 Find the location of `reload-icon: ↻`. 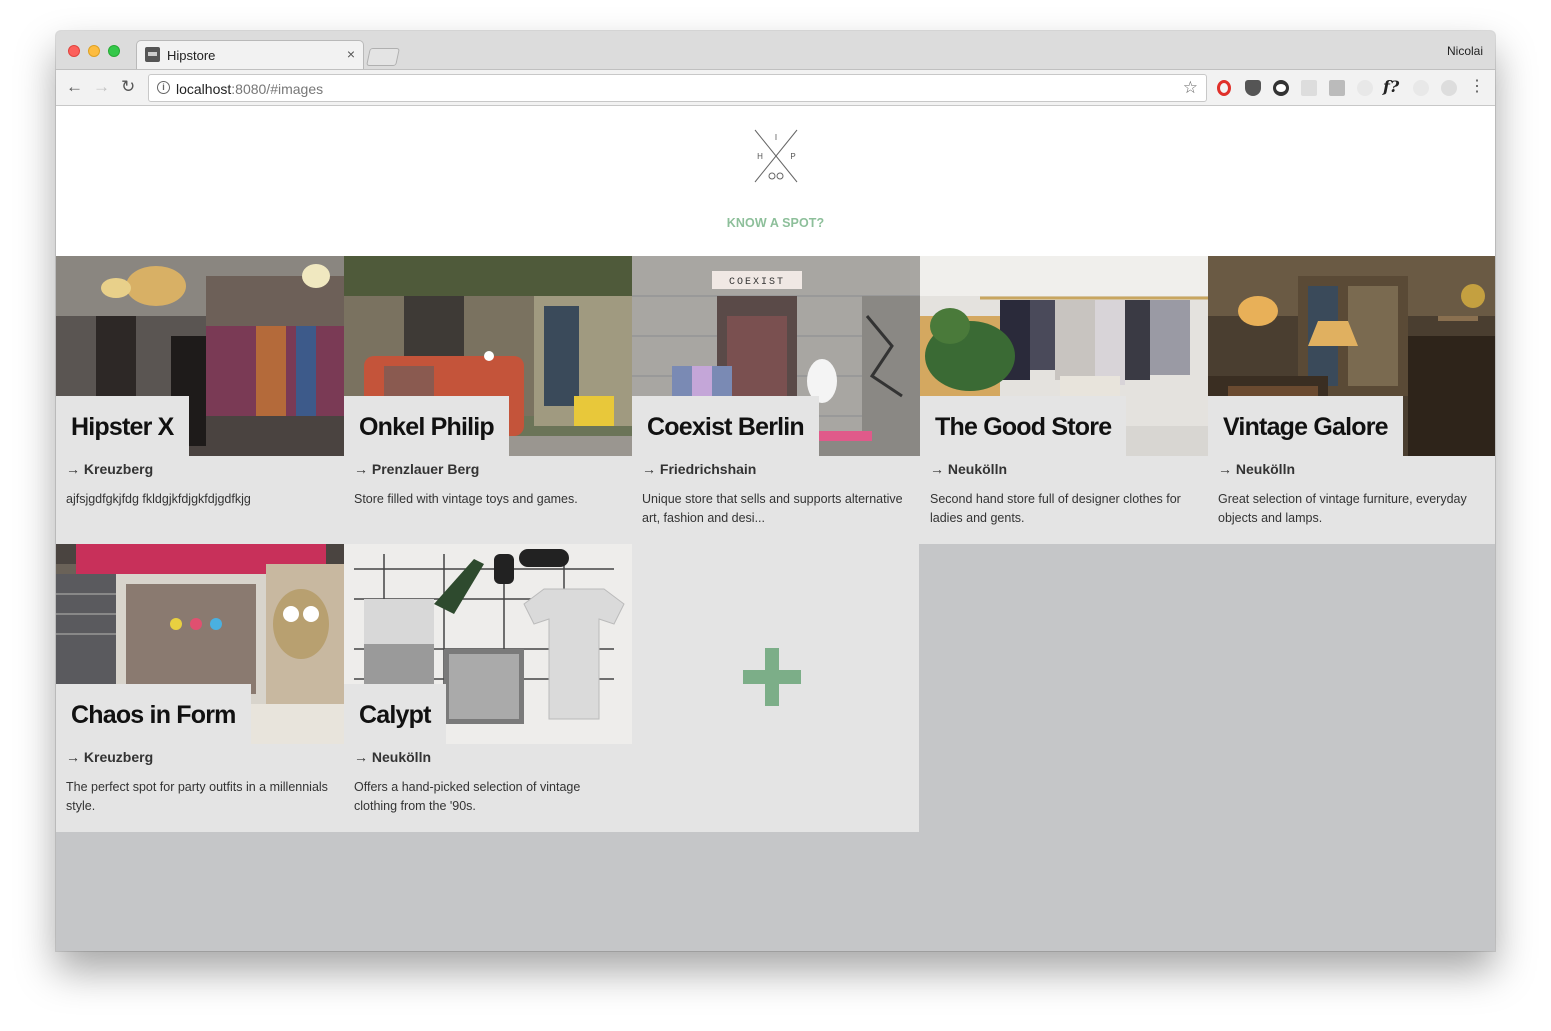

reload-icon: ↻ is located at coordinates (128, 87).